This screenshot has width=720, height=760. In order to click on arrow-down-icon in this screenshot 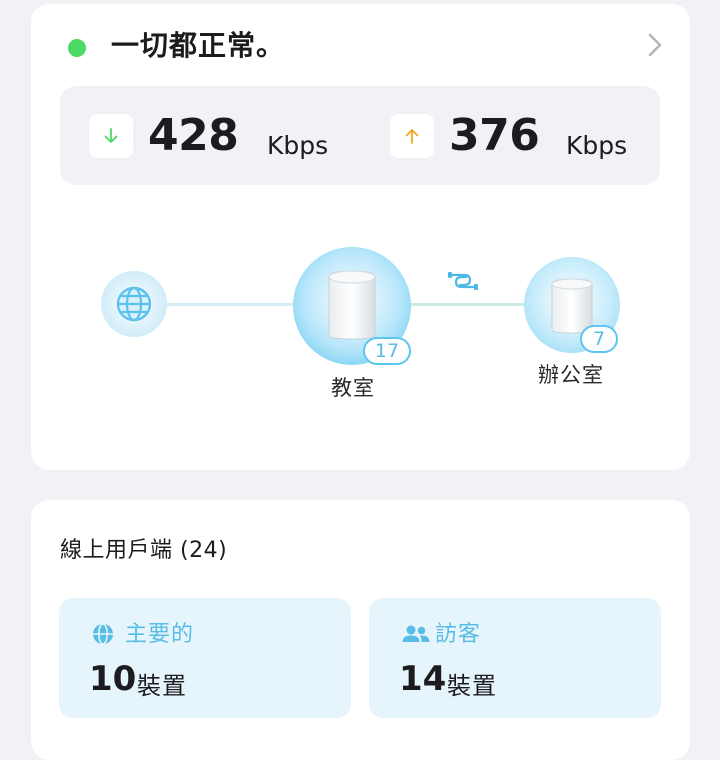, I will do `click(111, 136)`.